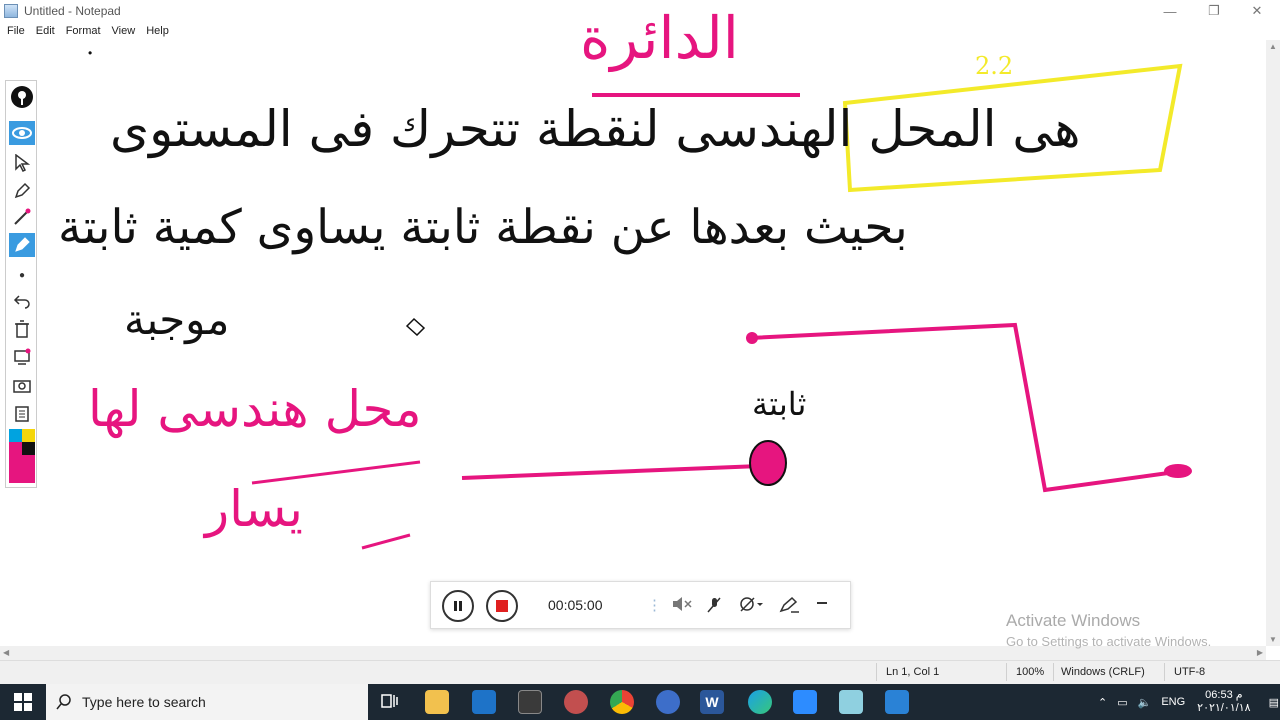  I want to click on clock-date: ٢٠٢١/٠١/١٨, so click(1224, 708).